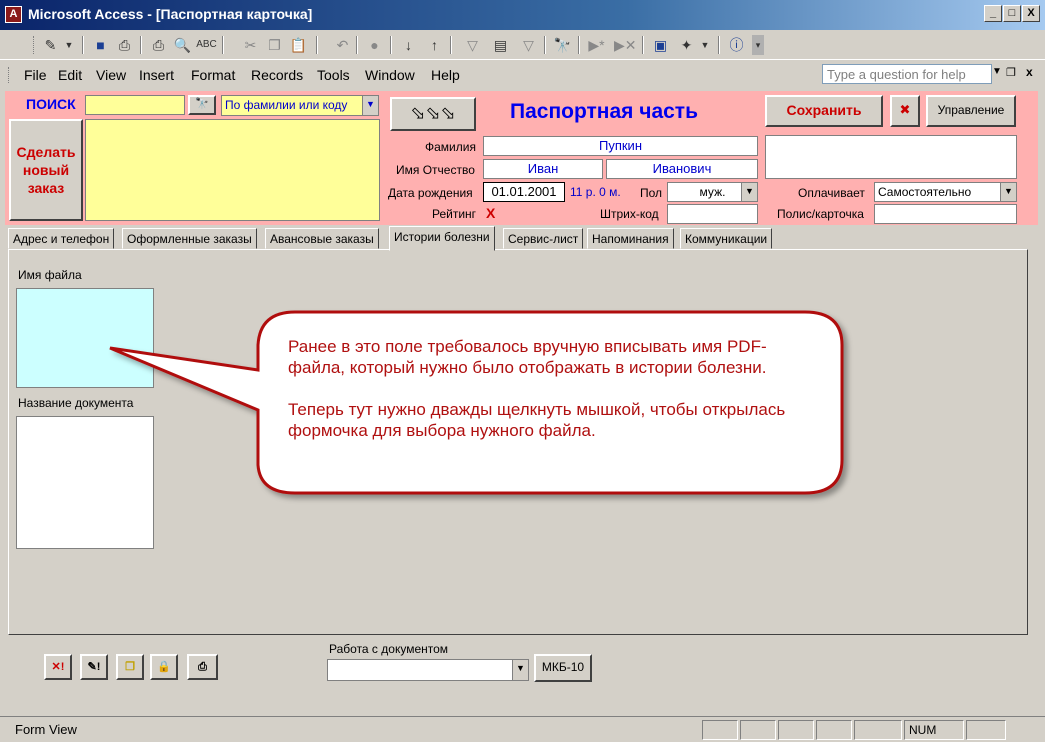 Image resolution: width=1045 pixels, height=742 pixels. Describe the element at coordinates (596, 45) in the screenshot. I see `new-record-icon: ▶*` at that location.